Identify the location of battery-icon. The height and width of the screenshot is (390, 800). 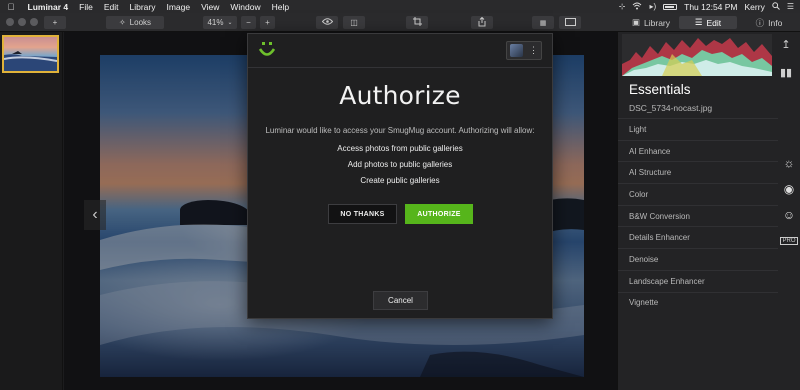
(670, 6).